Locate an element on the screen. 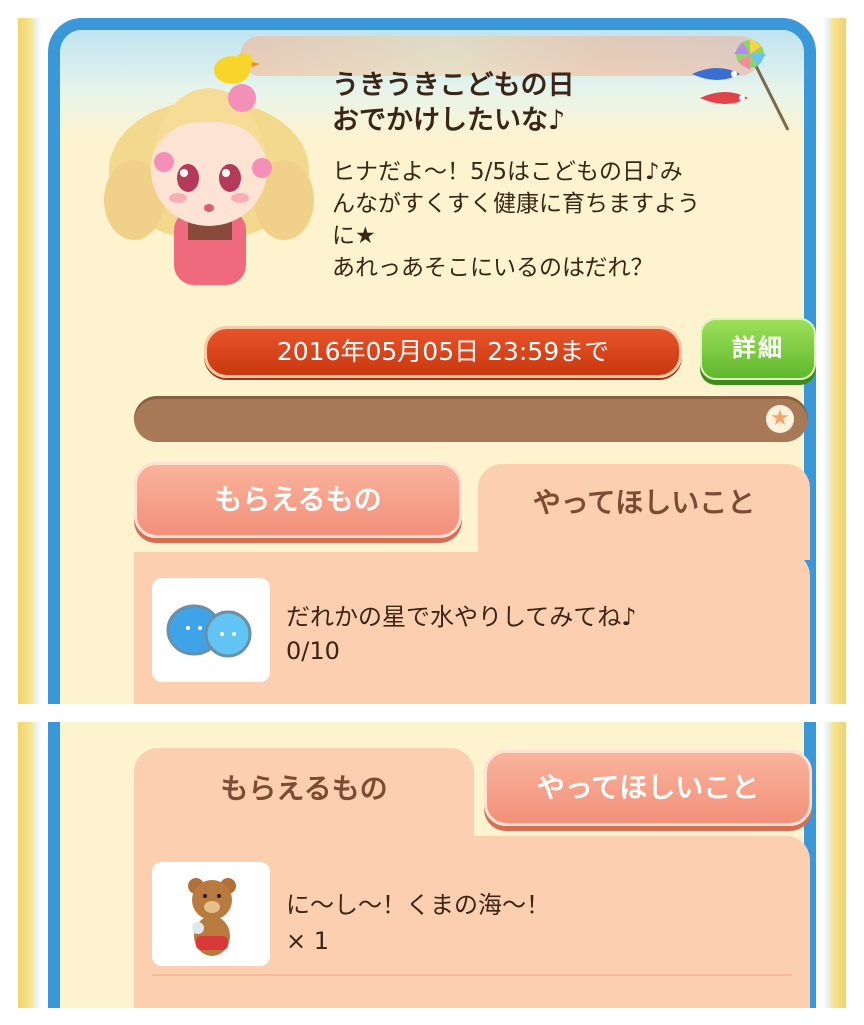 Image resolution: width=864 pixels, height=1025 pixels. item-divider is located at coordinates (472, 975).